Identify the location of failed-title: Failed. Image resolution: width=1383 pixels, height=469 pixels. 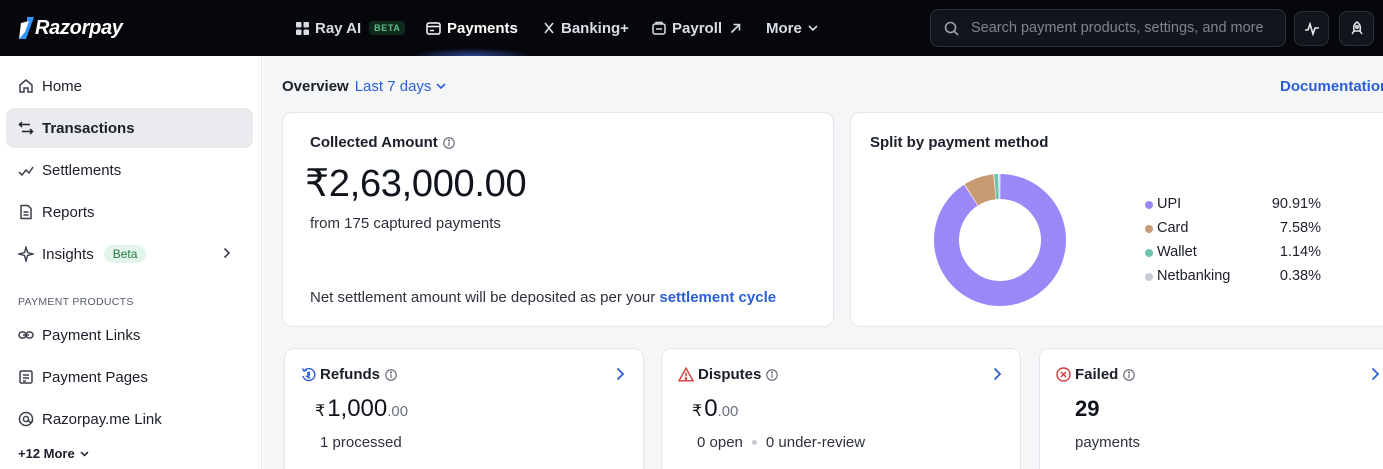
(1096, 374).